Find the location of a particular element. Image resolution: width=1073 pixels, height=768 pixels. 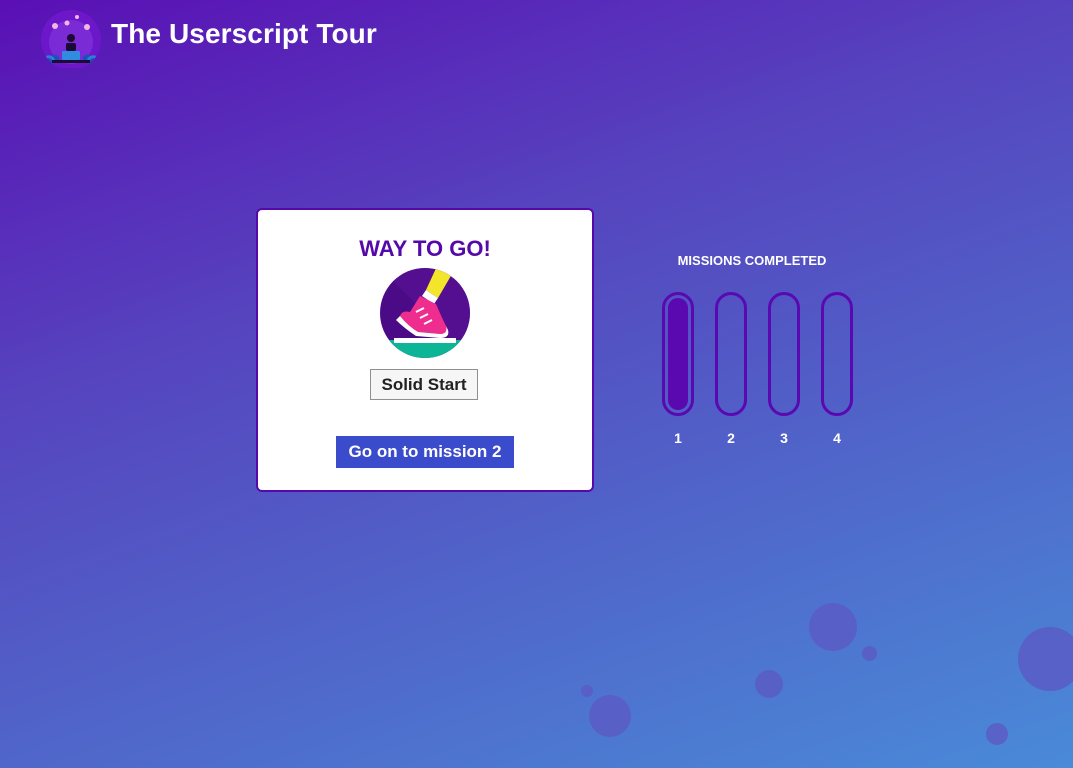

userscript-tour-logo-icon is located at coordinates (71, 38).